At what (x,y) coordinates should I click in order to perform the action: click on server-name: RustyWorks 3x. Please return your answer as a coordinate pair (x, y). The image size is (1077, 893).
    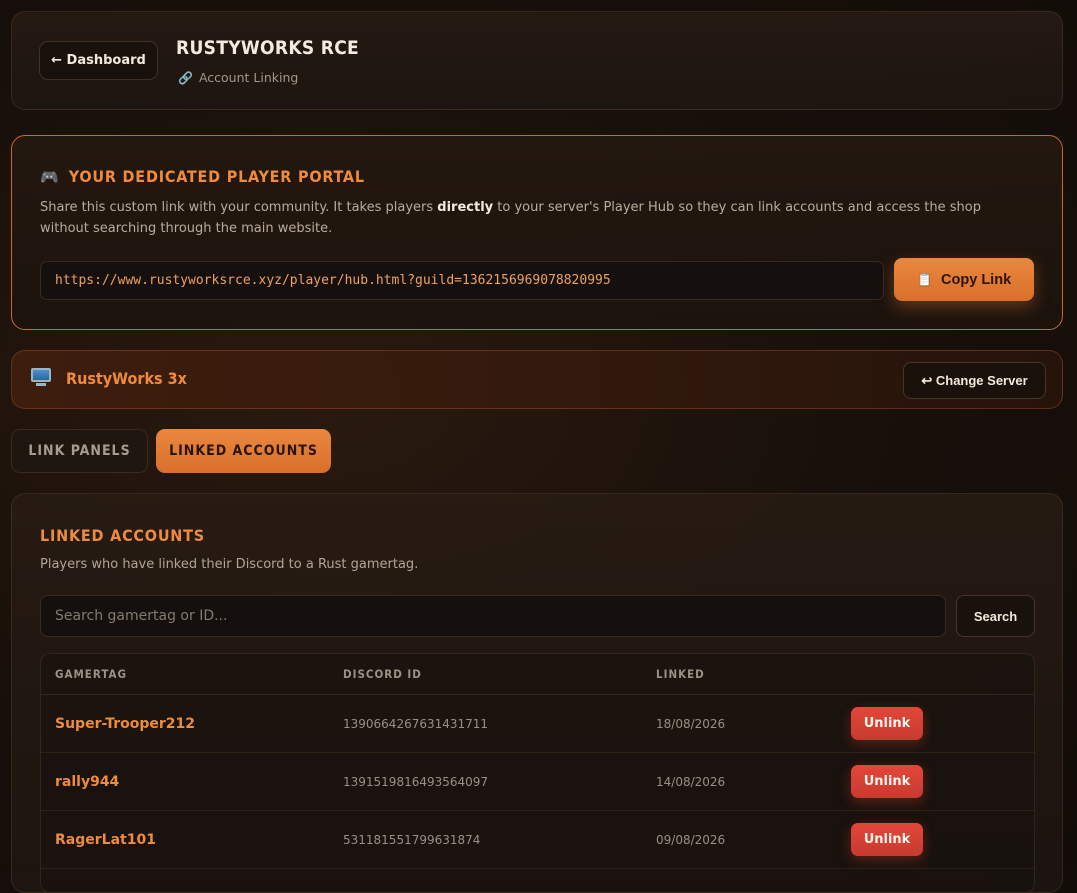
    Looking at the image, I should click on (126, 378).